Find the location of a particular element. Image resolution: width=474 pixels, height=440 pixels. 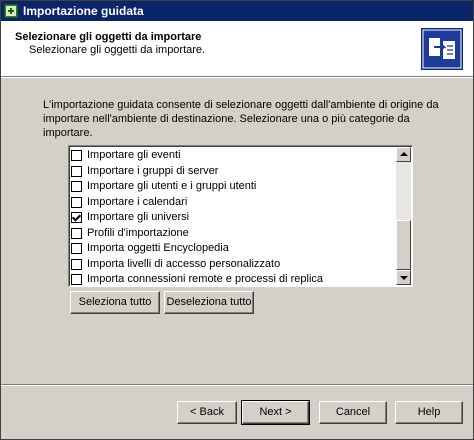

window-title: Importazione guidata is located at coordinates (83, 11).